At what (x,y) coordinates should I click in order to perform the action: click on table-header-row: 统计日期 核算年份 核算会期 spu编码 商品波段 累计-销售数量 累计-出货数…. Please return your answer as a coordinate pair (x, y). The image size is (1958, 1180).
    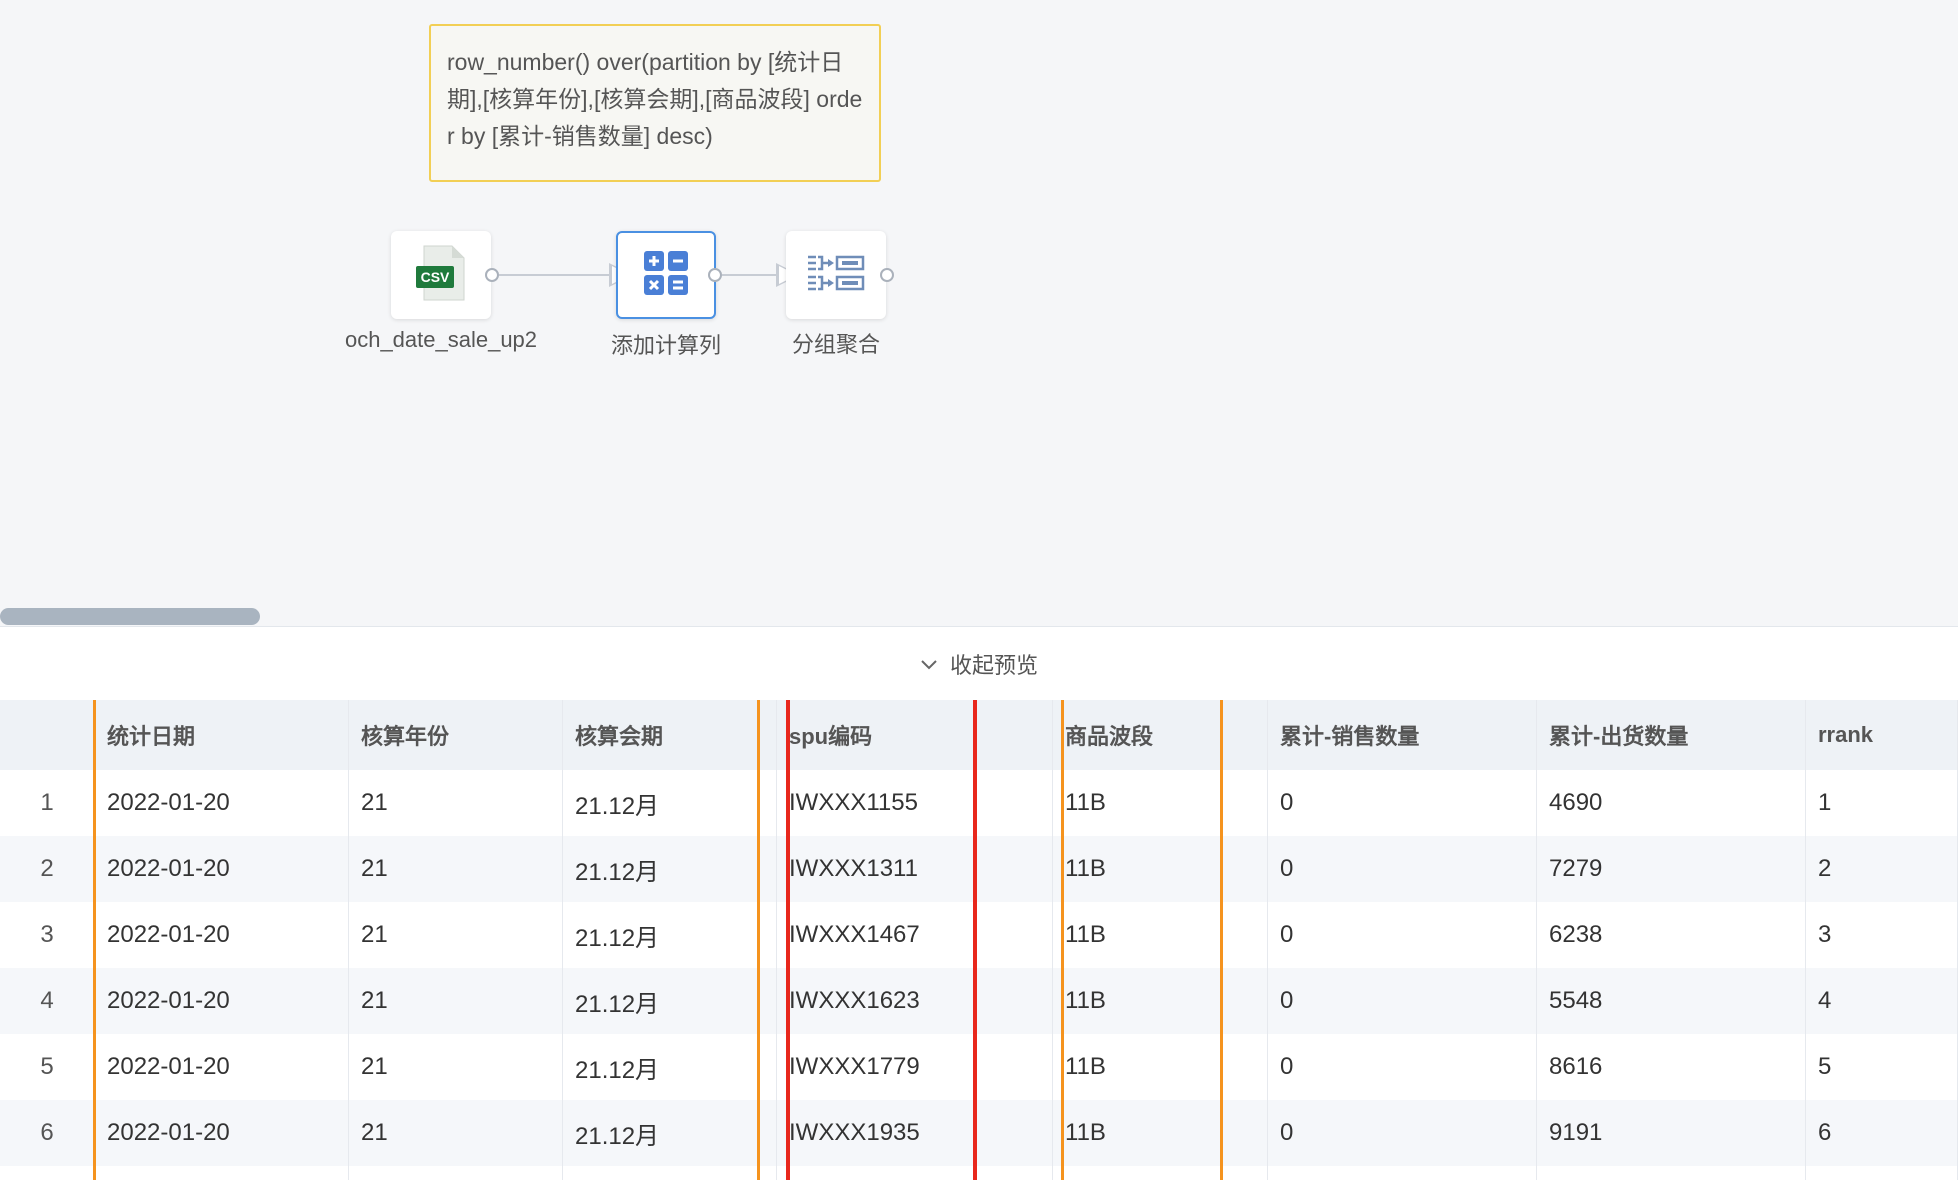
    Looking at the image, I should click on (979, 735).